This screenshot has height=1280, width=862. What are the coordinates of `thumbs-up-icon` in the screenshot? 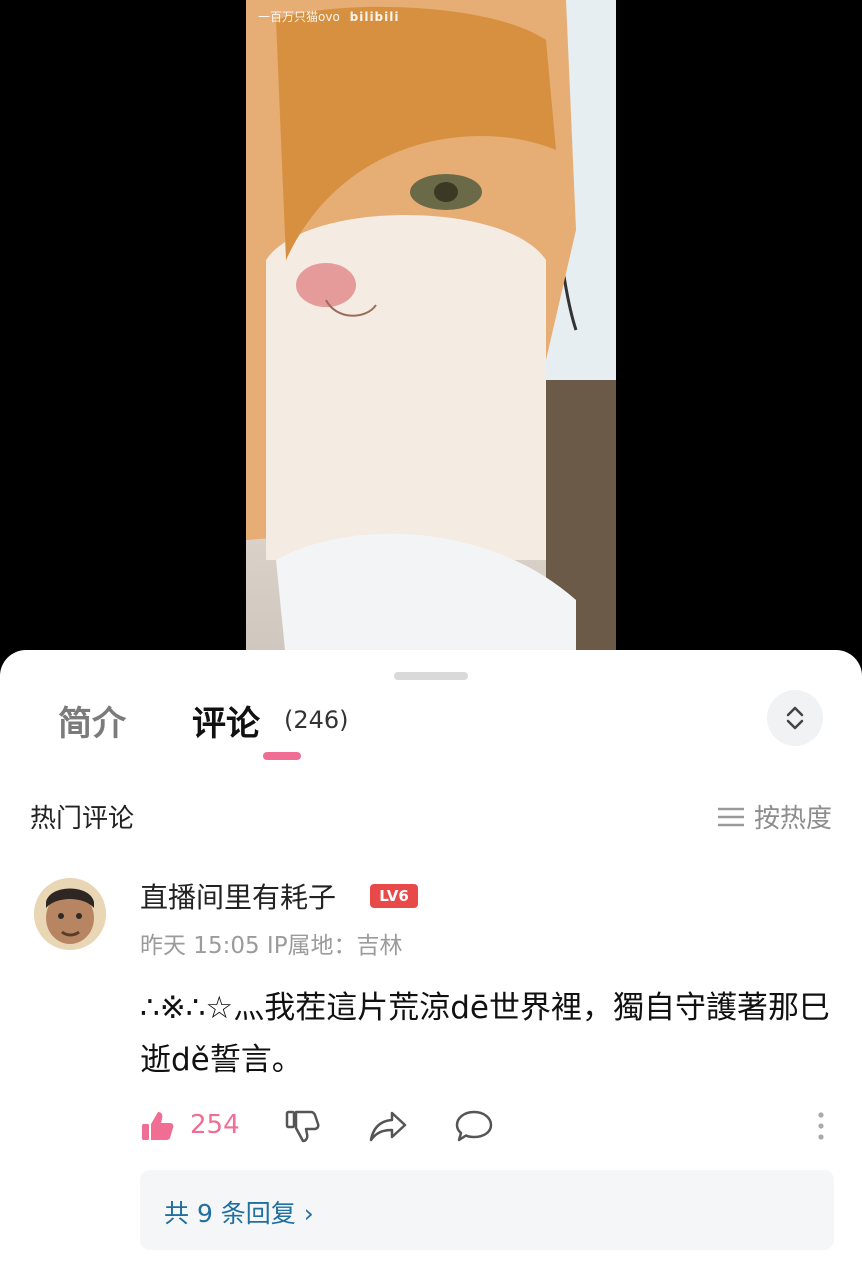 It's located at (158, 1126).